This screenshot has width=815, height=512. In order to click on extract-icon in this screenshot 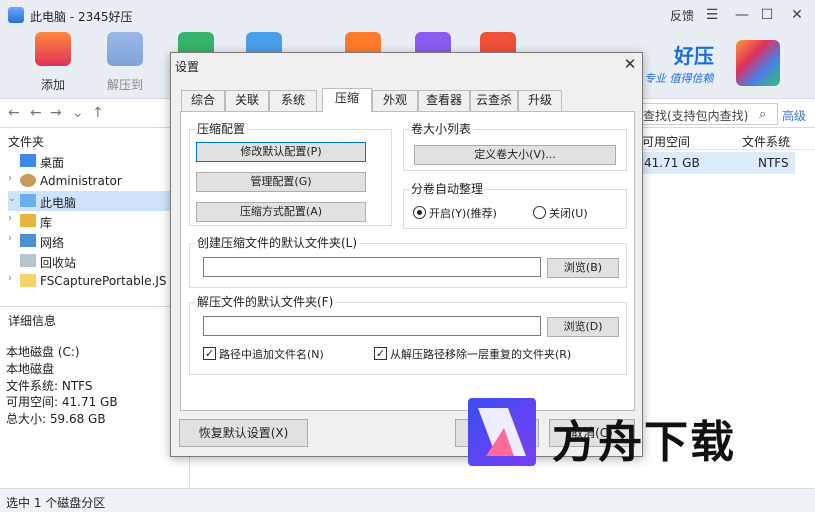, I will do `click(125, 49)`.